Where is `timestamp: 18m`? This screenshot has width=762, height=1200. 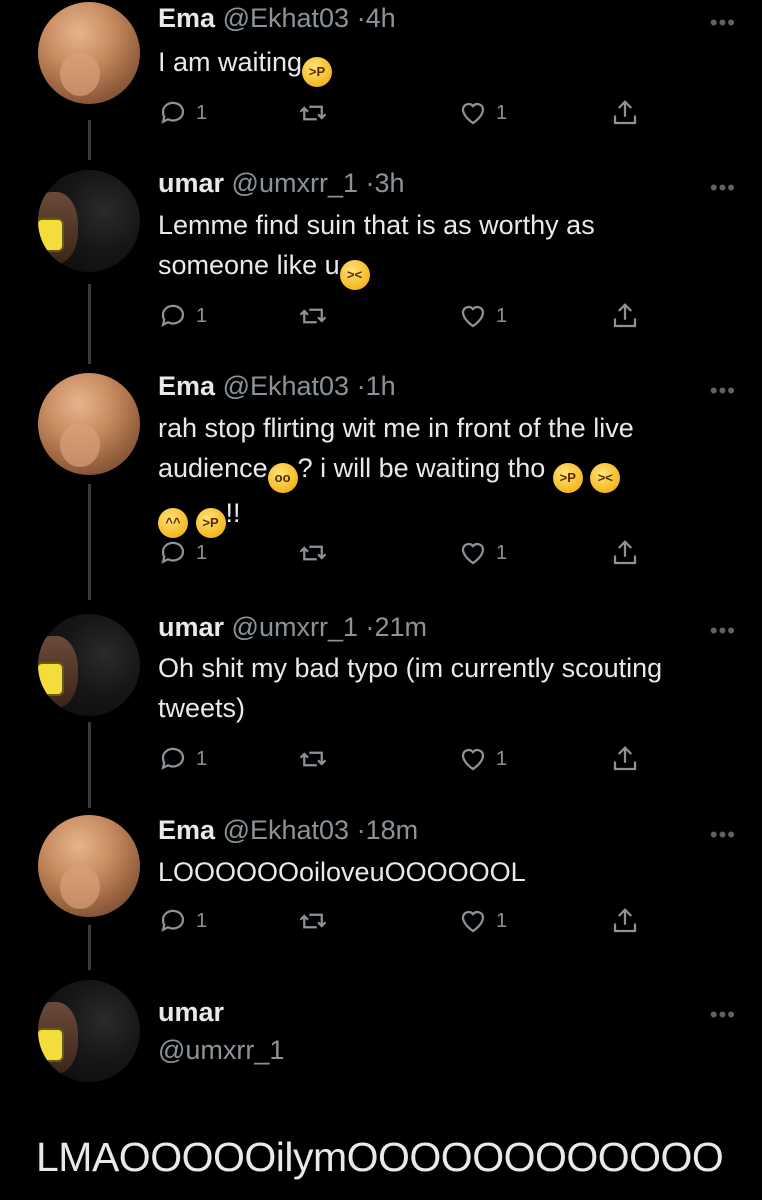
timestamp: 18m is located at coordinates (392, 830).